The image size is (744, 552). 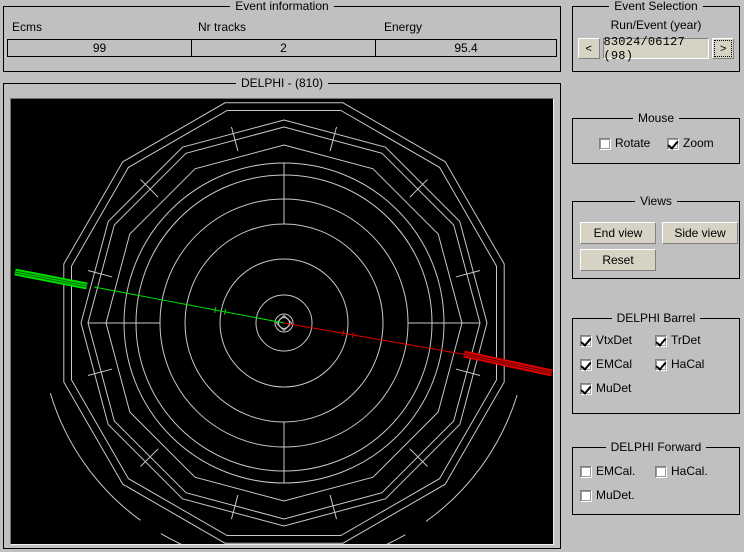 I want to click on end-view-button: End view, so click(x=618, y=233).